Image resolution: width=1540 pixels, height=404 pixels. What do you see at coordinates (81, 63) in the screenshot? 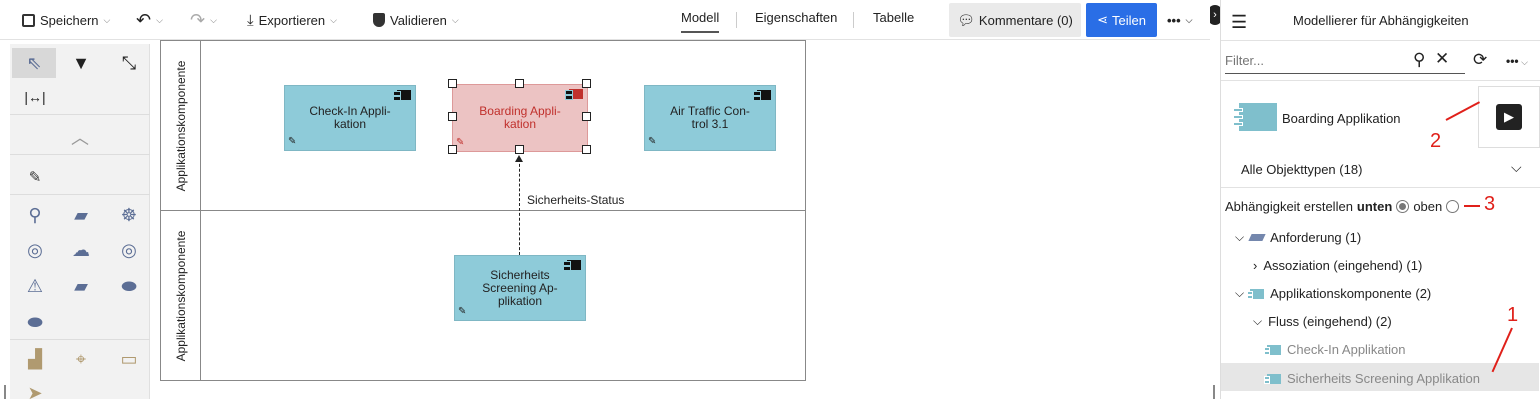
I see `filter-icon: ▼` at bounding box center [81, 63].